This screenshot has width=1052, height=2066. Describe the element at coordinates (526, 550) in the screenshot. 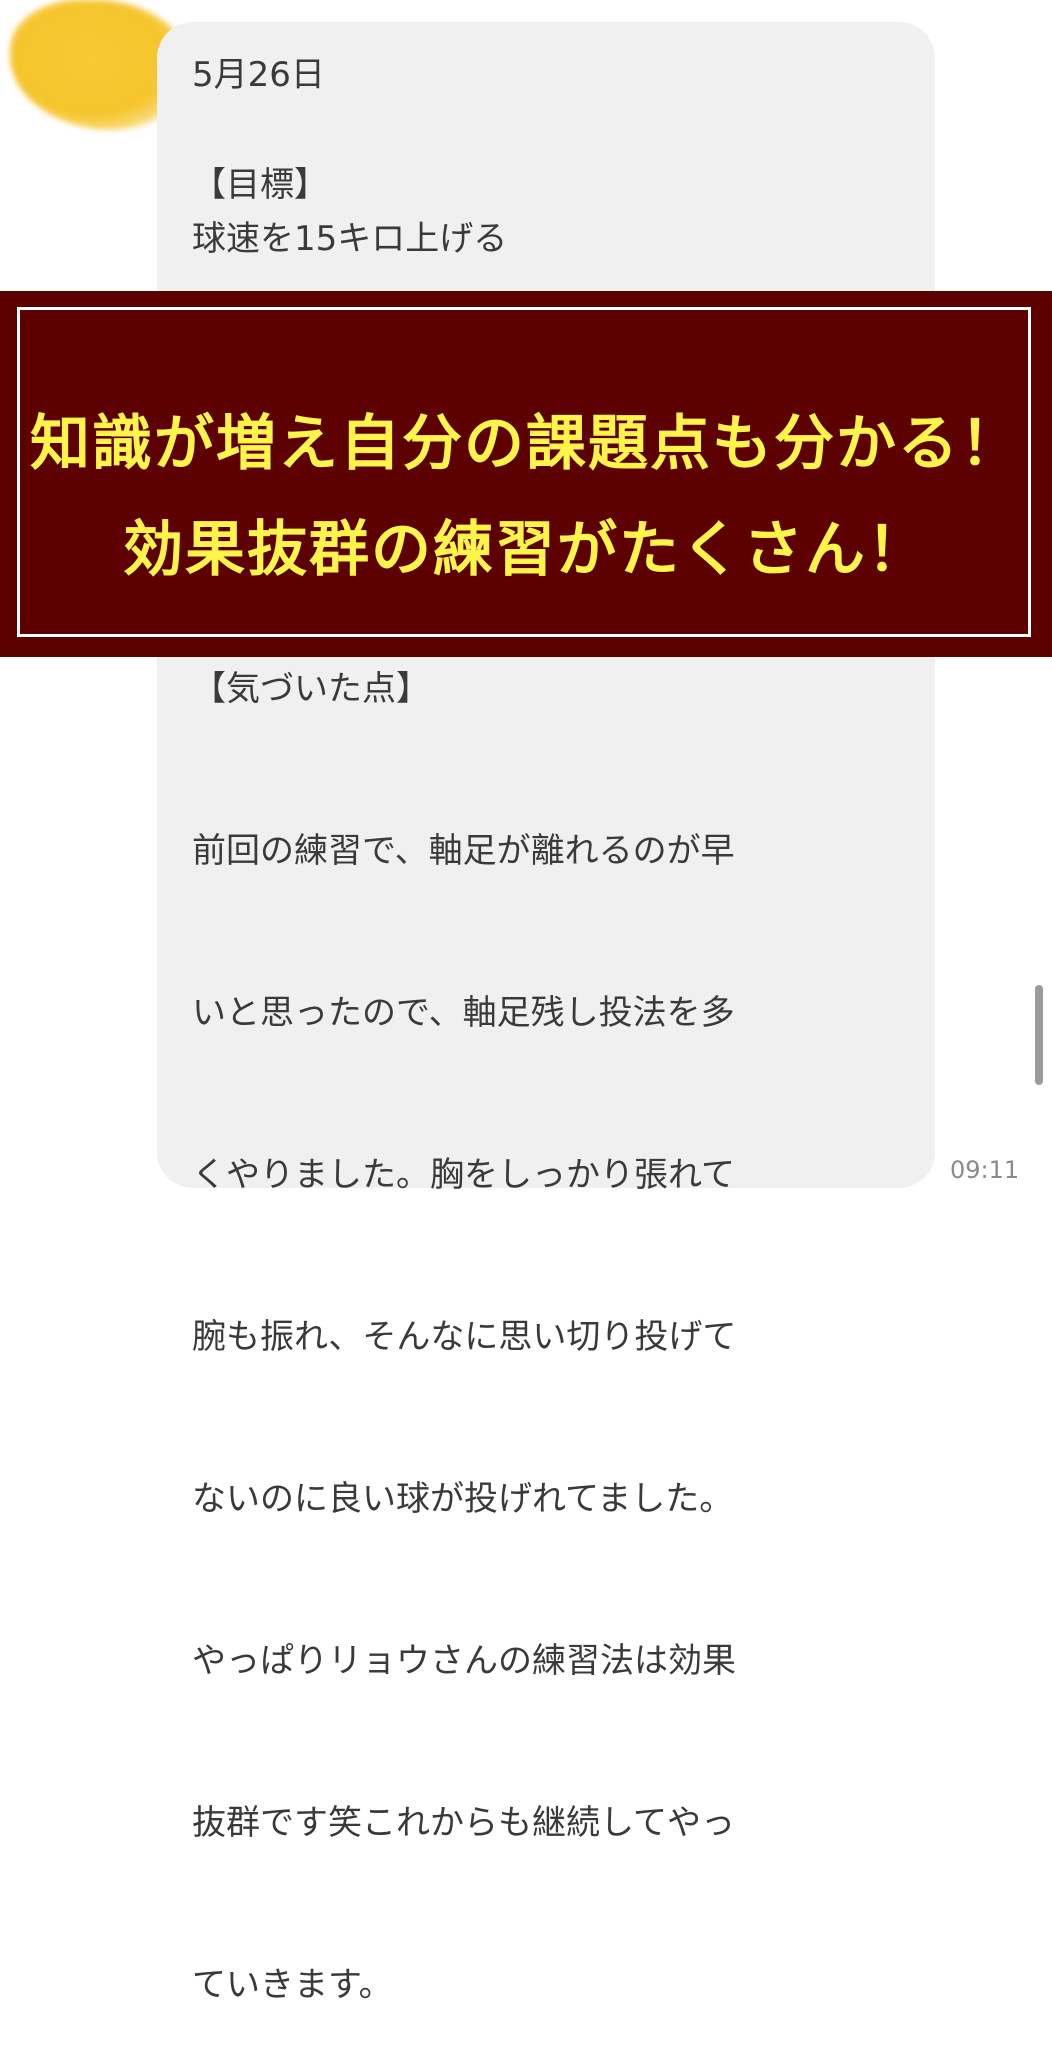

I see `banner-headline-2: 効果抜群の練習がたくさん！` at that location.